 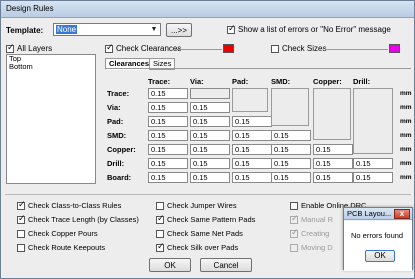 I want to click on option-label: Check Jumper Wires, so click(x=202, y=205).